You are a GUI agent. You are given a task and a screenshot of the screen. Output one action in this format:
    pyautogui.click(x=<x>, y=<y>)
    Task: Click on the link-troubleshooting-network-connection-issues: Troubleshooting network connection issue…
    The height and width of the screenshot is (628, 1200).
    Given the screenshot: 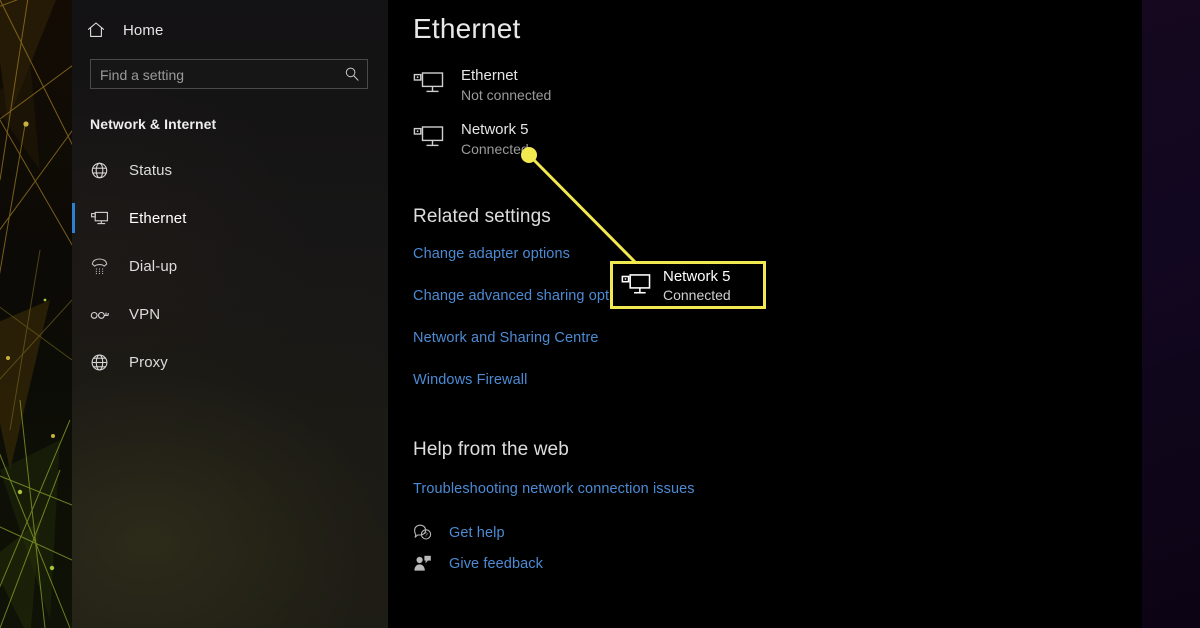 What is the action you would take?
    pyautogui.click(x=777, y=489)
    